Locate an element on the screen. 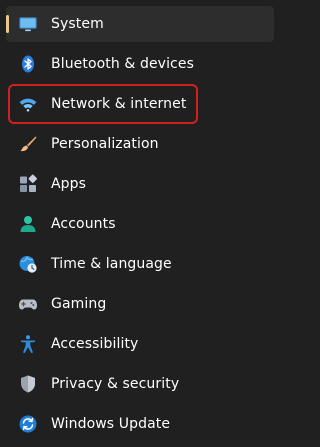 The image size is (320, 447). globe-clock-icon is located at coordinates (28, 264).